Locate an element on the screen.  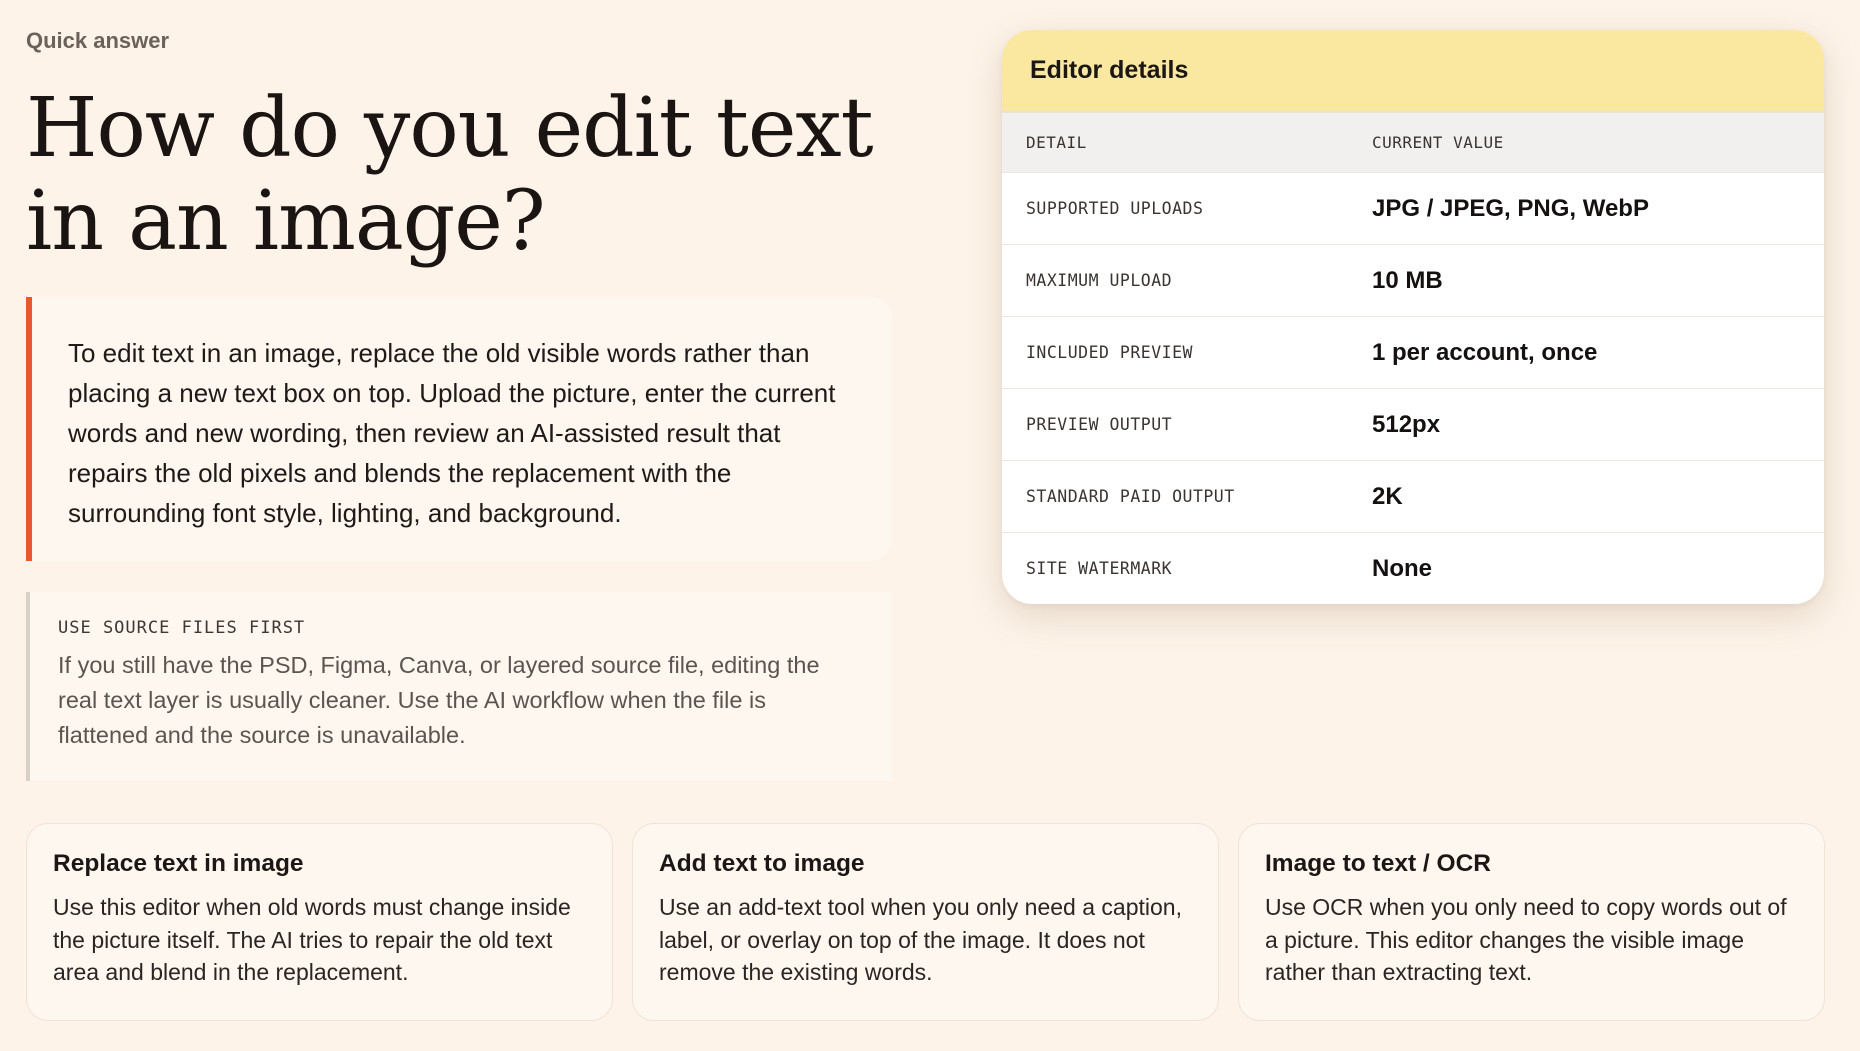
note-title: USE SOURCE FILES FIRST is located at coordinates (182, 628).